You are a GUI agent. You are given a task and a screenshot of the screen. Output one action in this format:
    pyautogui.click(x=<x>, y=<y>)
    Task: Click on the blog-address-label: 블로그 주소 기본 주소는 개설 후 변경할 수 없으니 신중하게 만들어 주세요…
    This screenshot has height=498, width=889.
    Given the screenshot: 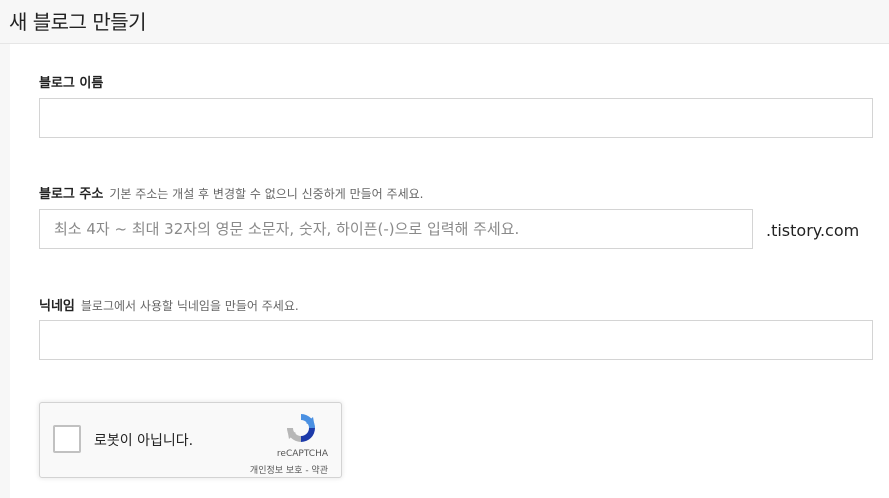 What is the action you would take?
    pyautogui.click(x=231, y=192)
    